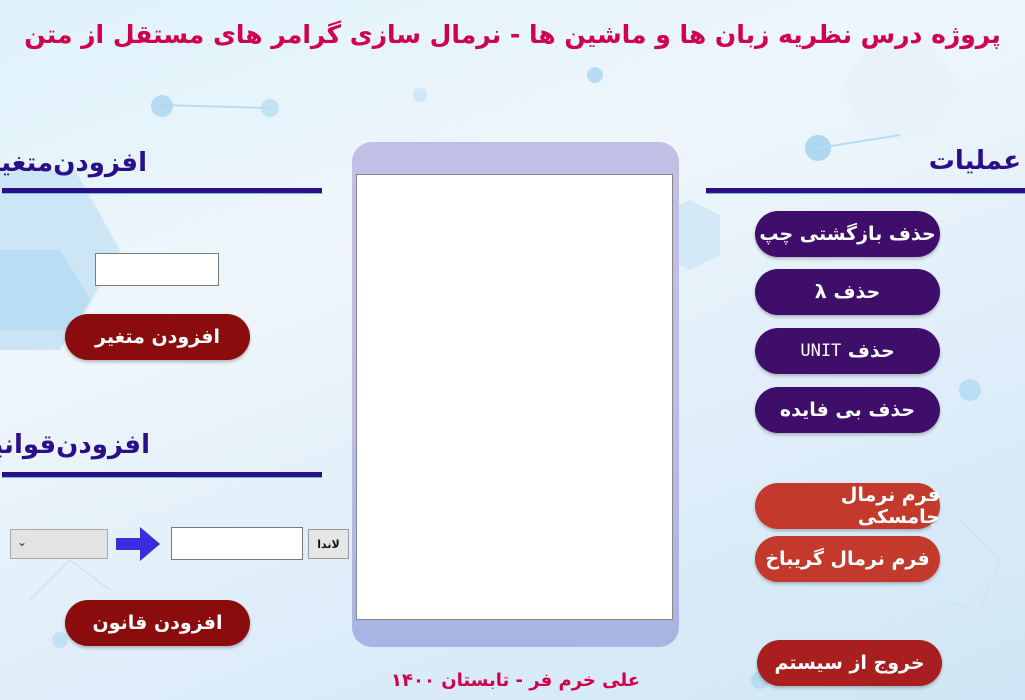 This screenshot has height=700, width=1025. Describe the element at coordinates (515, 680) in the screenshot. I see `footer-credit: علی خرم فر - تابستان ۱۴۰۰` at that location.